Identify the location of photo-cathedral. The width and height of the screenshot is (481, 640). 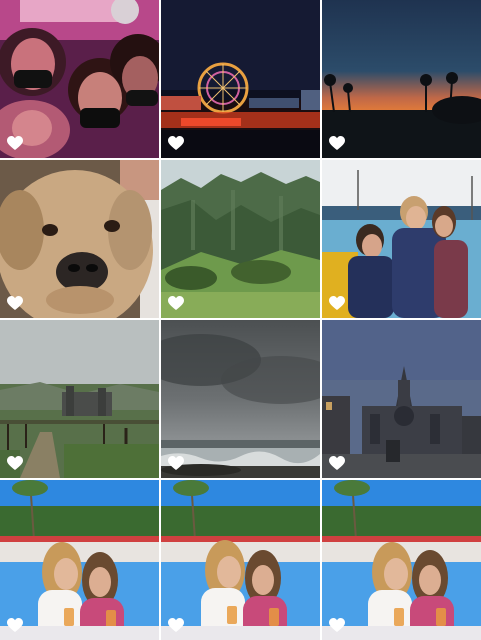
(401, 399).